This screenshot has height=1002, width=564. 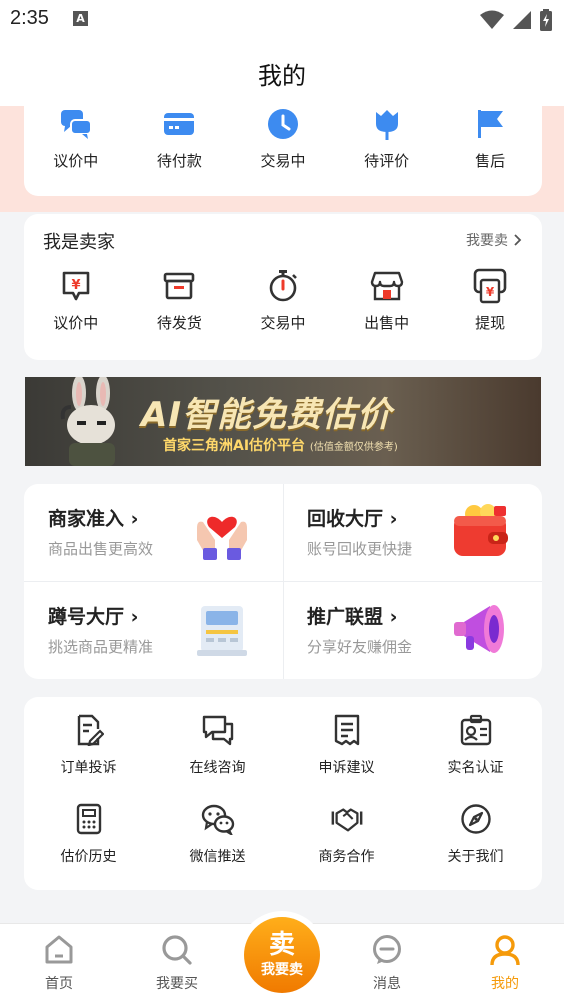 I want to click on orders-card: 议价中 待付款 交易中 待评价 售后, so click(x=283, y=151).